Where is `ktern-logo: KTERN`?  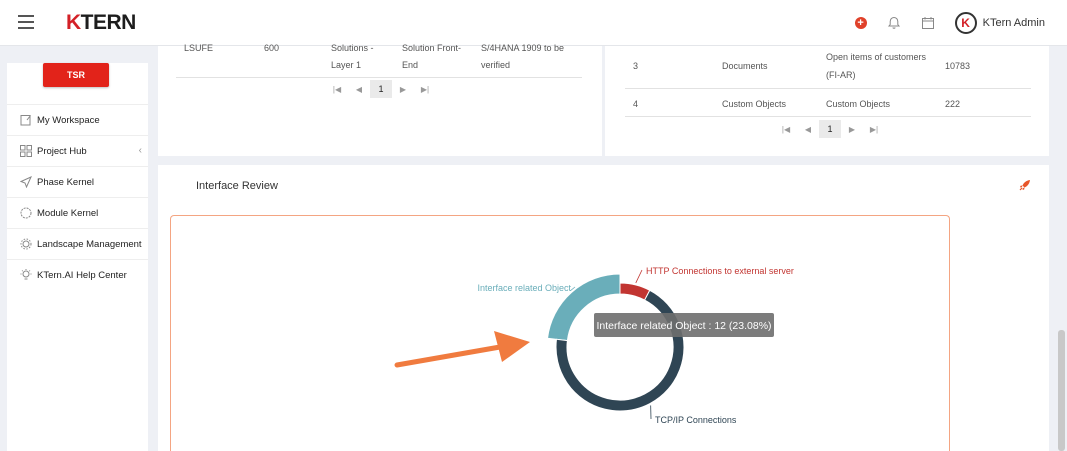 ktern-logo: KTERN is located at coordinates (101, 23).